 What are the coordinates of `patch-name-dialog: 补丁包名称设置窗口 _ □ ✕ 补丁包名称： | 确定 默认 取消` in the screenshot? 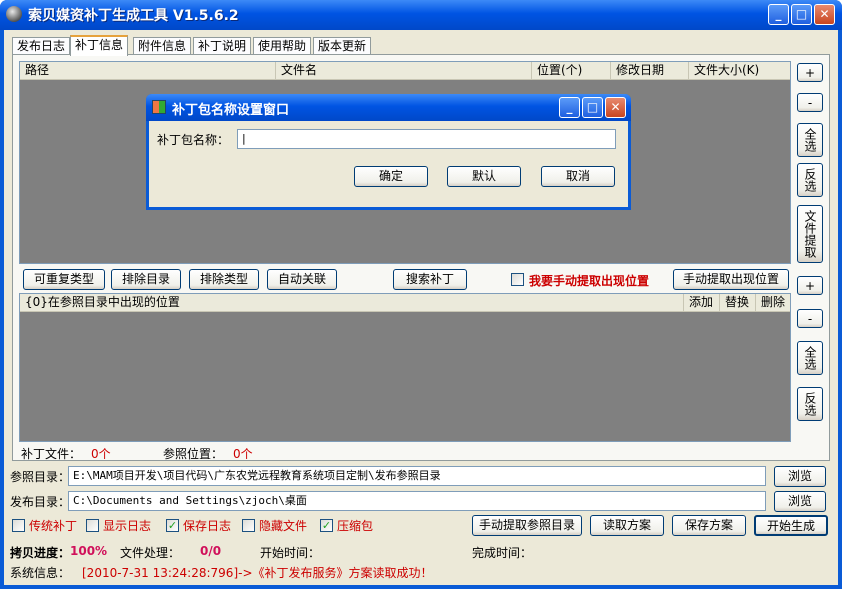 It's located at (388, 152).